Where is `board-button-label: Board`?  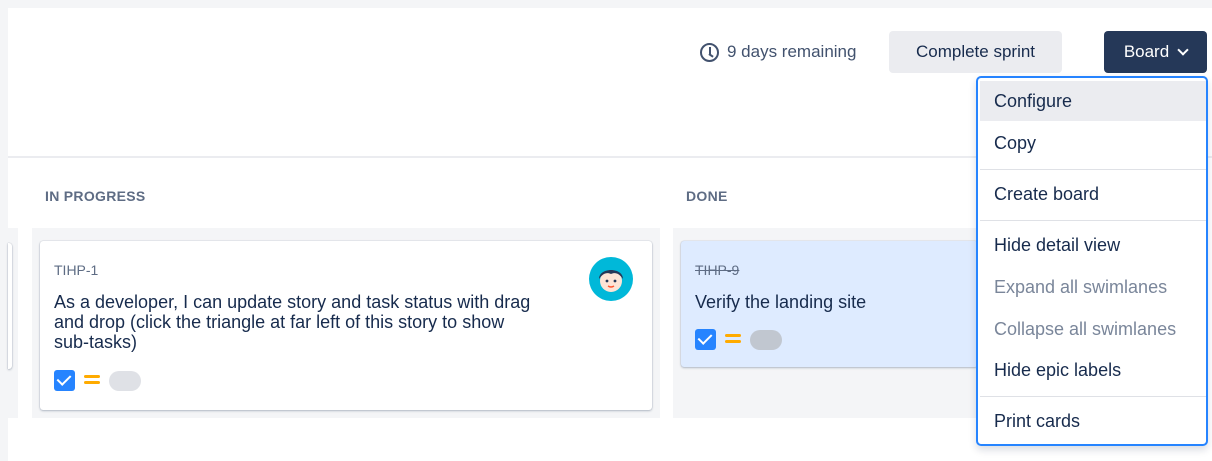 board-button-label: Board is located at coordinates (1146, 51).